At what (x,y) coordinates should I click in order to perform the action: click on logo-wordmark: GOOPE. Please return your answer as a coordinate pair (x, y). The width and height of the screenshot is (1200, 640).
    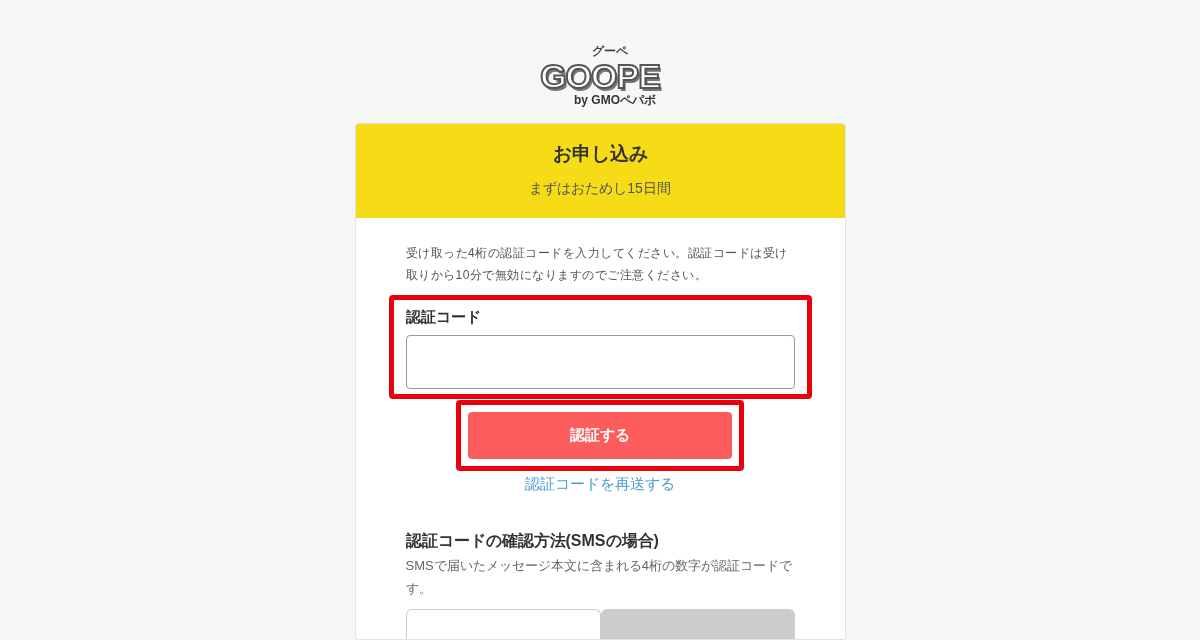
    Looking at the image, I should click on (600, 76).